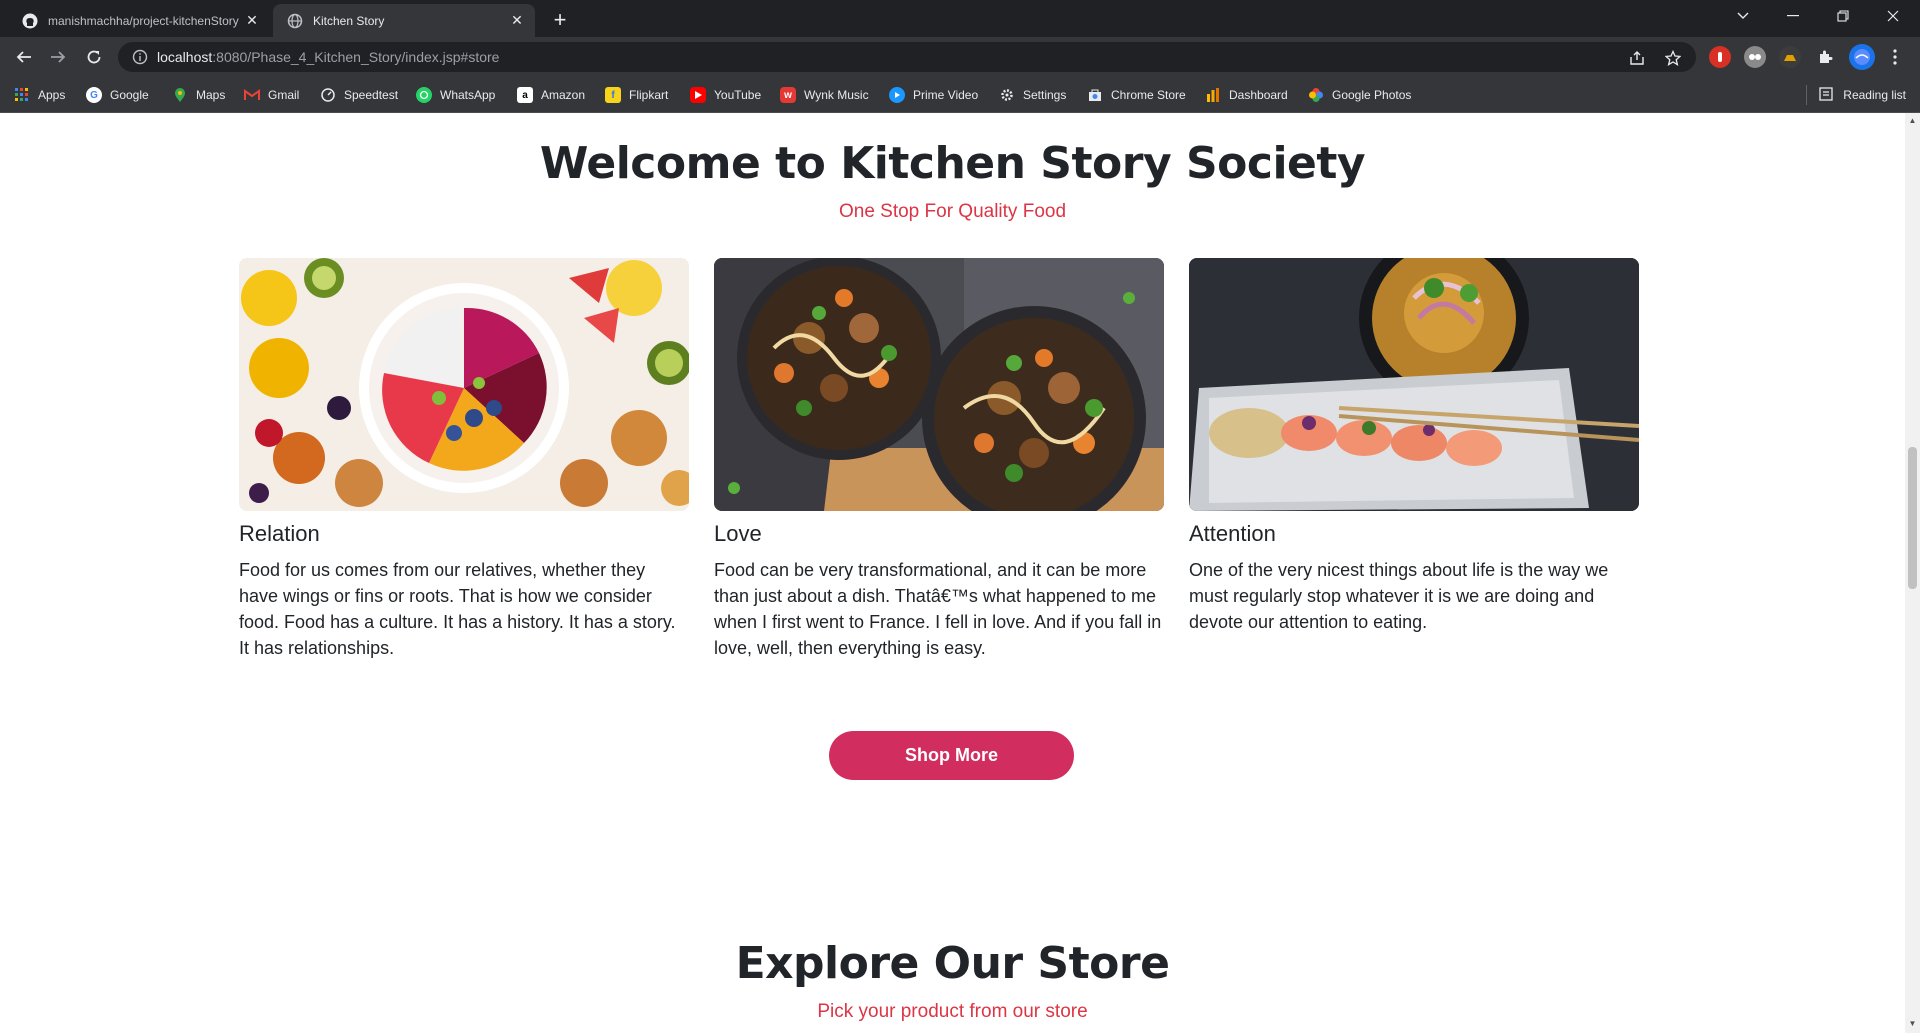 The height and width of the screenshot is (1033, 1920). What do you see at coordinates (952, 211) in the screenshot?
I see `page-subtitle: One Stop For Quality Food` at bounding box center [952, 211].